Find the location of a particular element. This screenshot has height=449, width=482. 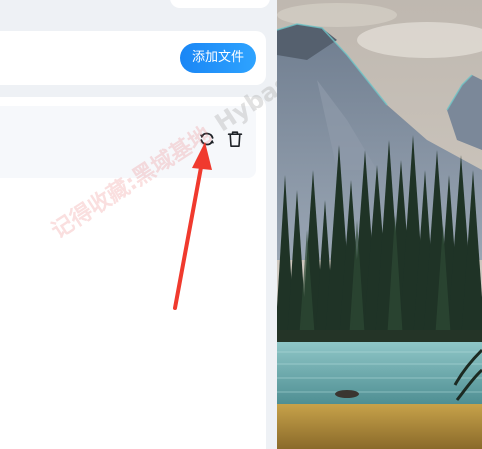

refresh-button is located at coordinates (207, 139).